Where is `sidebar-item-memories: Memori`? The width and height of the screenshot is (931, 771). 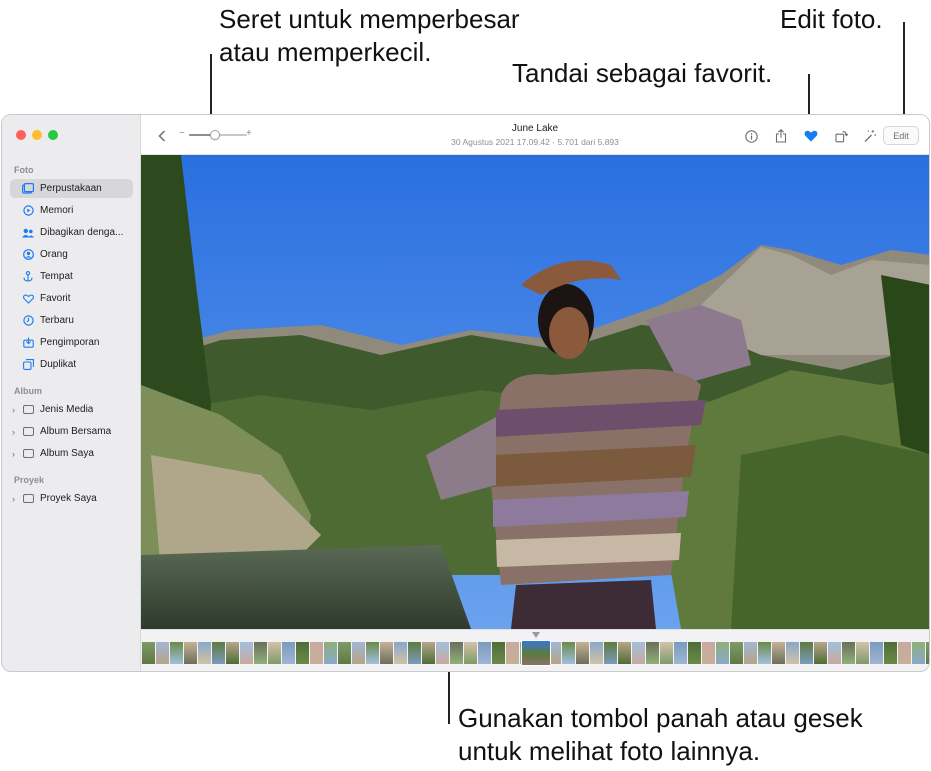
sidebar-item-memories: Memori is located at coordinates (71, 210).